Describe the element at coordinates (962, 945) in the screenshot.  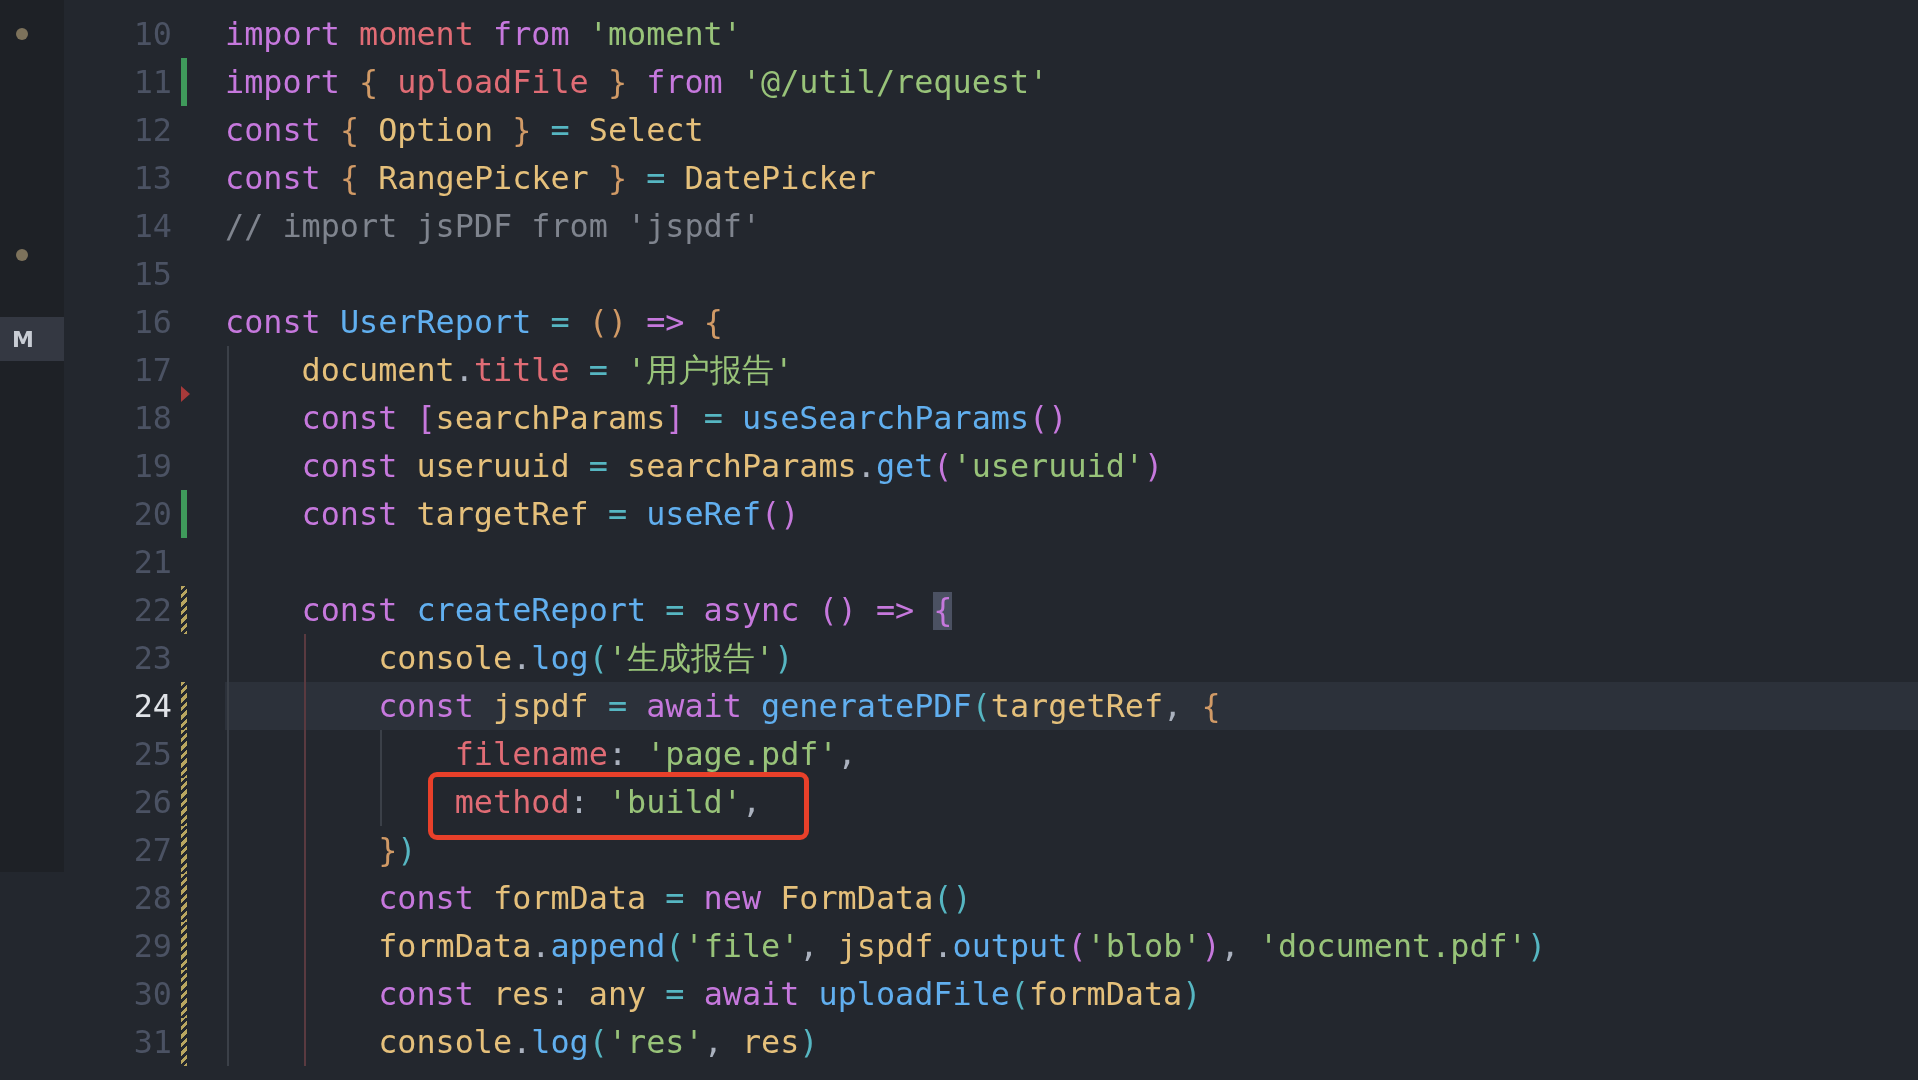
I see `code-line: formData.append('file', jspdf.output('blob'), 'document.pdf')` at that location.